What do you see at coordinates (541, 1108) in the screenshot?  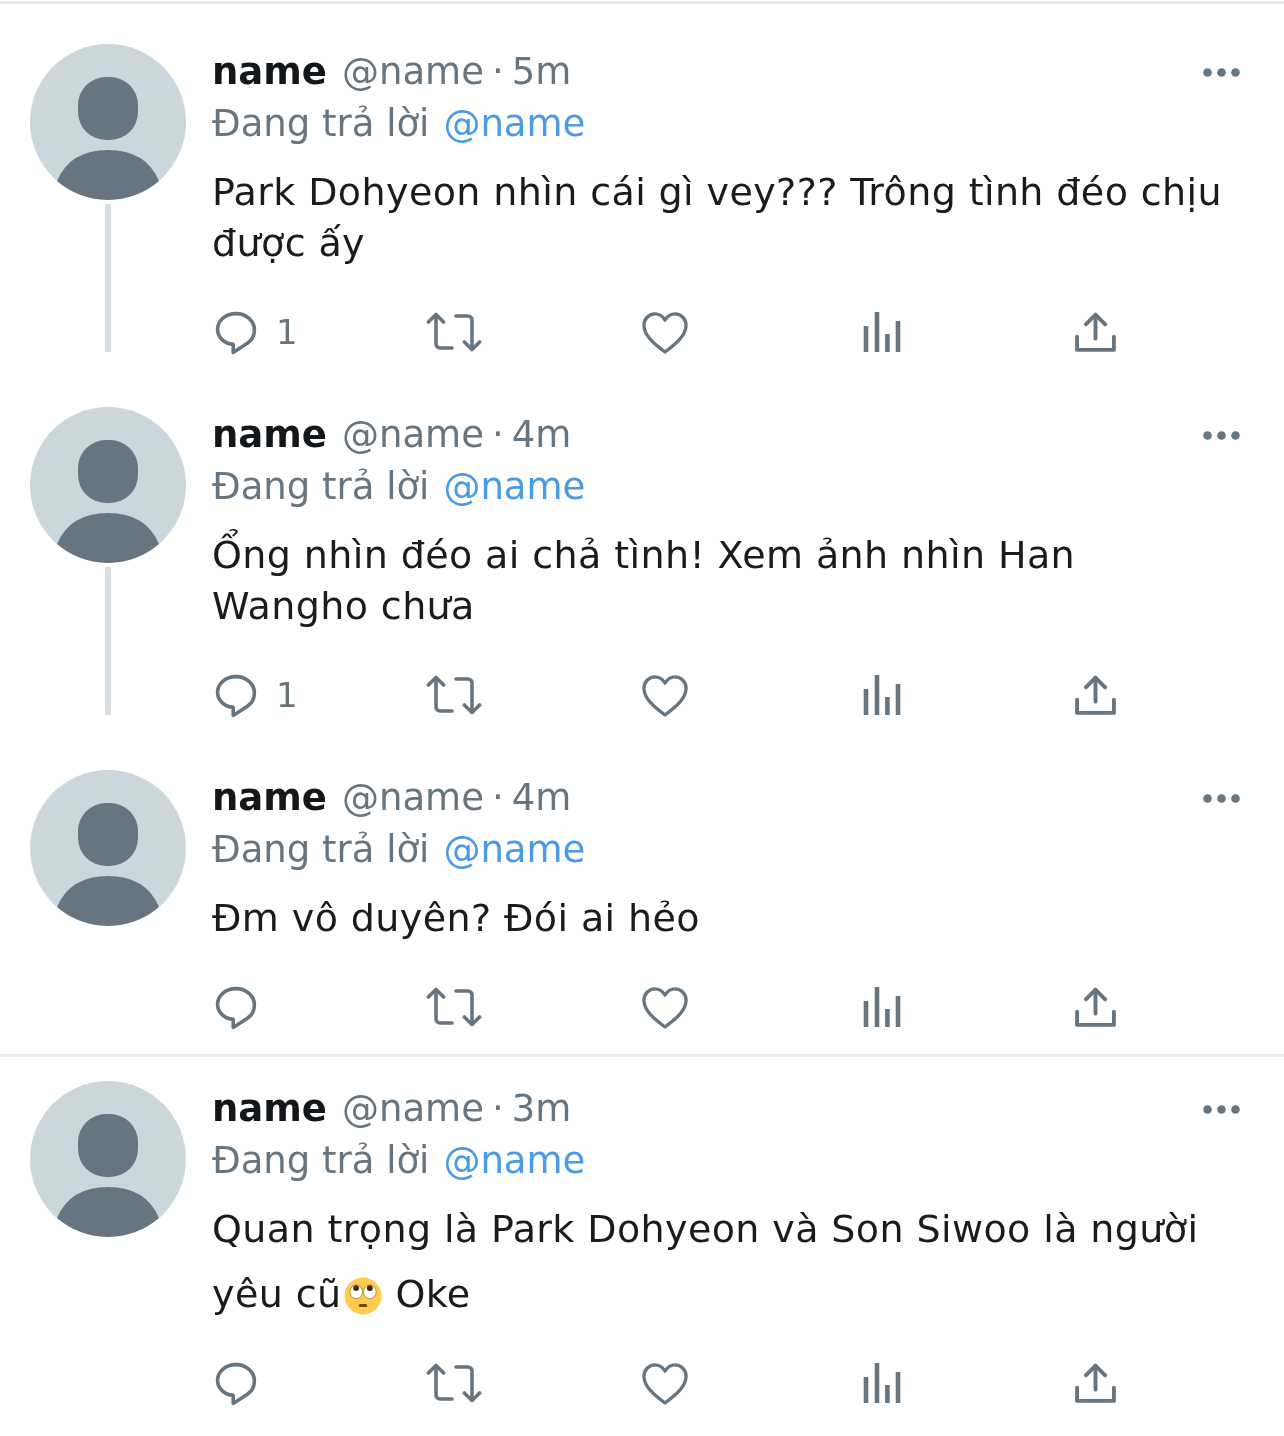 I see `timestamp: 3m` at bounding box center [541, 1108].